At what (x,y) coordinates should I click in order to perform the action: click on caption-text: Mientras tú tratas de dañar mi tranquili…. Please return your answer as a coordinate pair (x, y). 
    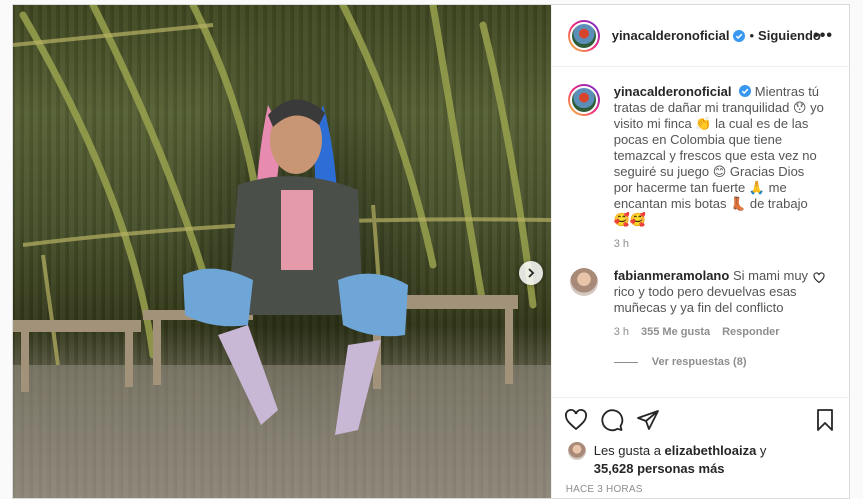
    Looking at the image, I should click on (718, 155).